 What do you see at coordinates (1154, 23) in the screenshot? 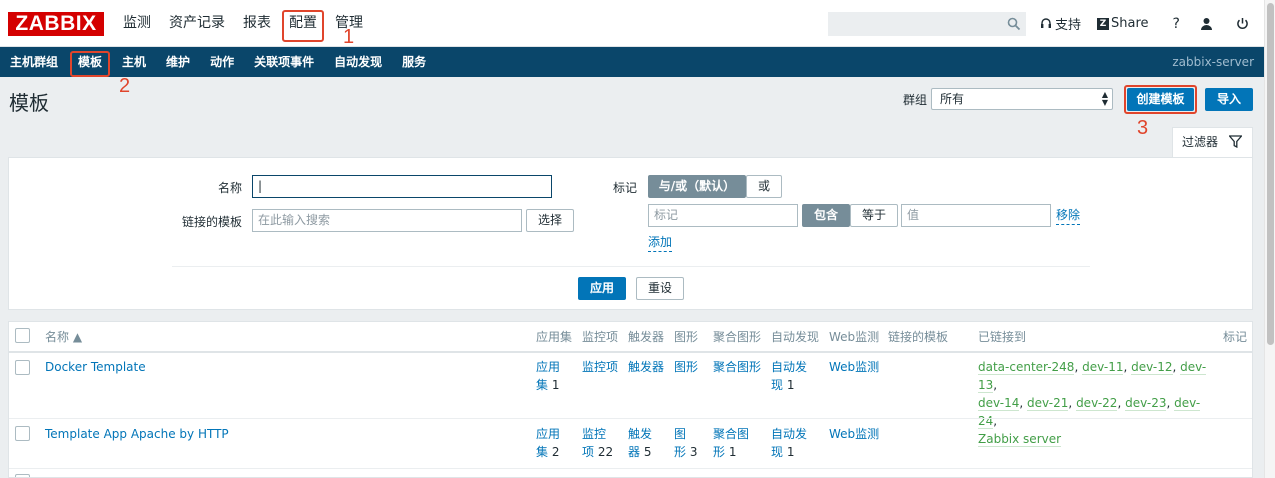
I see `top-links: 支持 Z Share ?` at bounding box center [1154, 23].